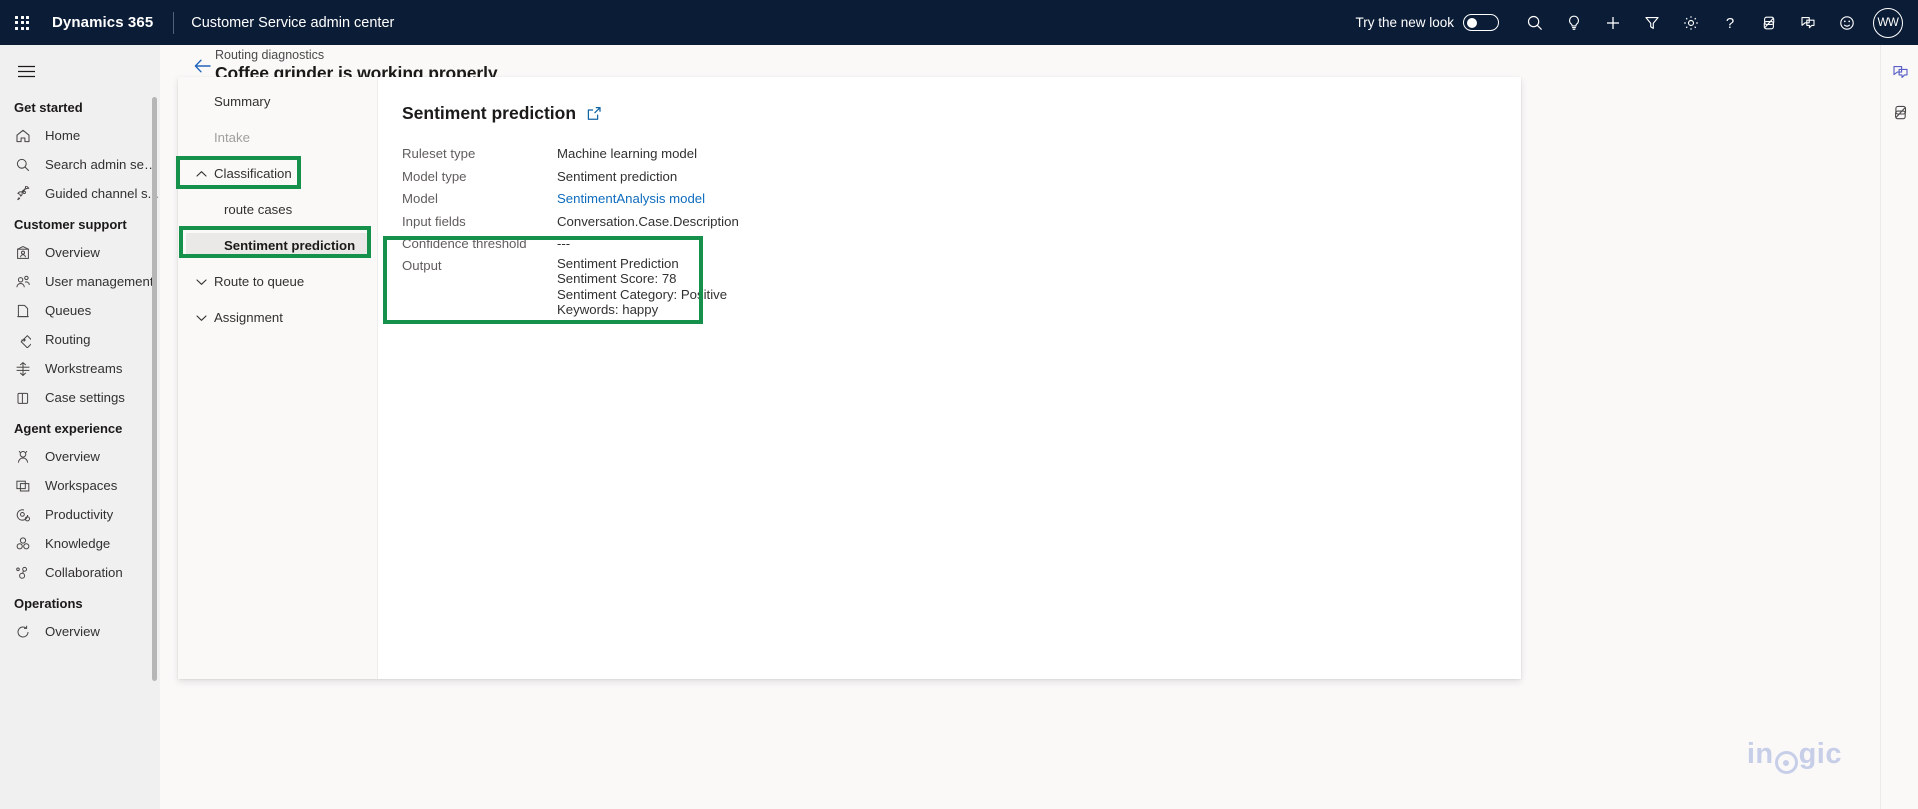 Image resolution: width=1918 pixels, height=809 pixels. What do you see at coordinates (23, 311) in the screenshot?
I see `queues-icon` at bounding box center [23, 311].